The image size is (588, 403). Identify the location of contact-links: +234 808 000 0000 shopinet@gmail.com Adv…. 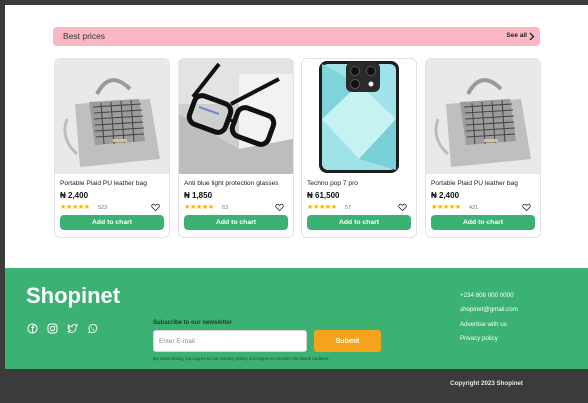
(489, 320).